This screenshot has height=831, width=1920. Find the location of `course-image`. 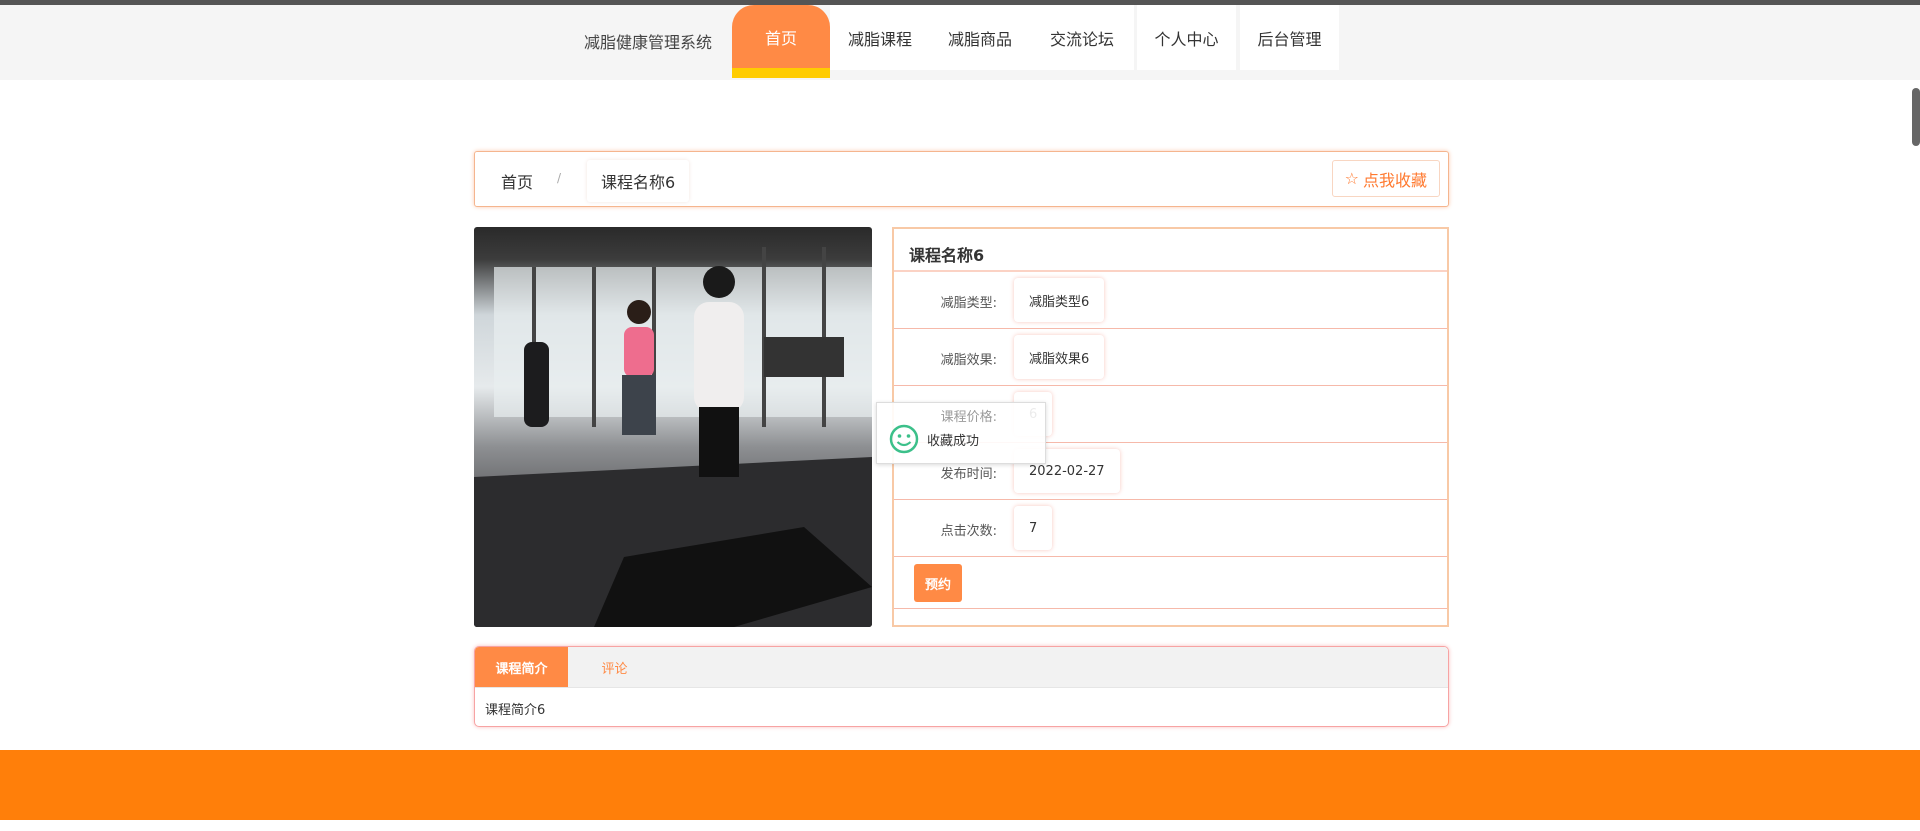

course-image is located at coordinates (673, 427).